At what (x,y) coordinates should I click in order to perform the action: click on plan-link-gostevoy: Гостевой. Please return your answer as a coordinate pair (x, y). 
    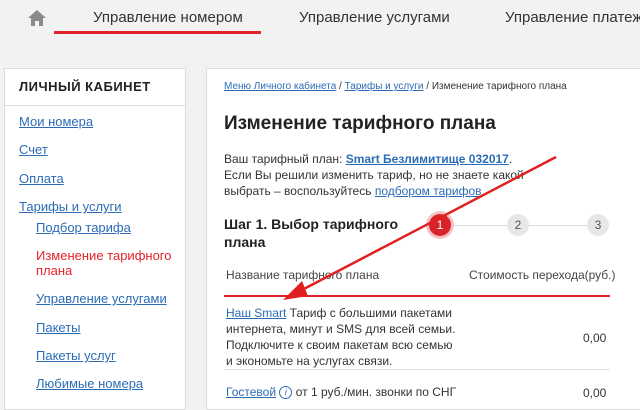
    Looking at the image, I should click on (251, 392).